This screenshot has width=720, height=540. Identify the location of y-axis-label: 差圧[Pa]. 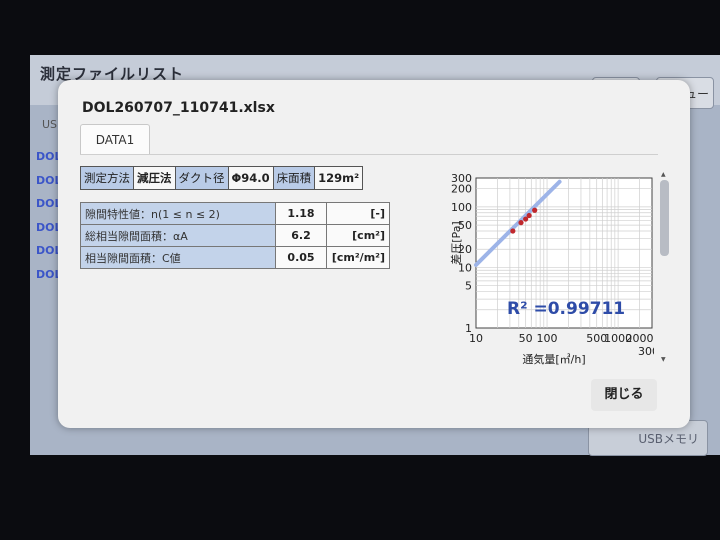
(456, 242).